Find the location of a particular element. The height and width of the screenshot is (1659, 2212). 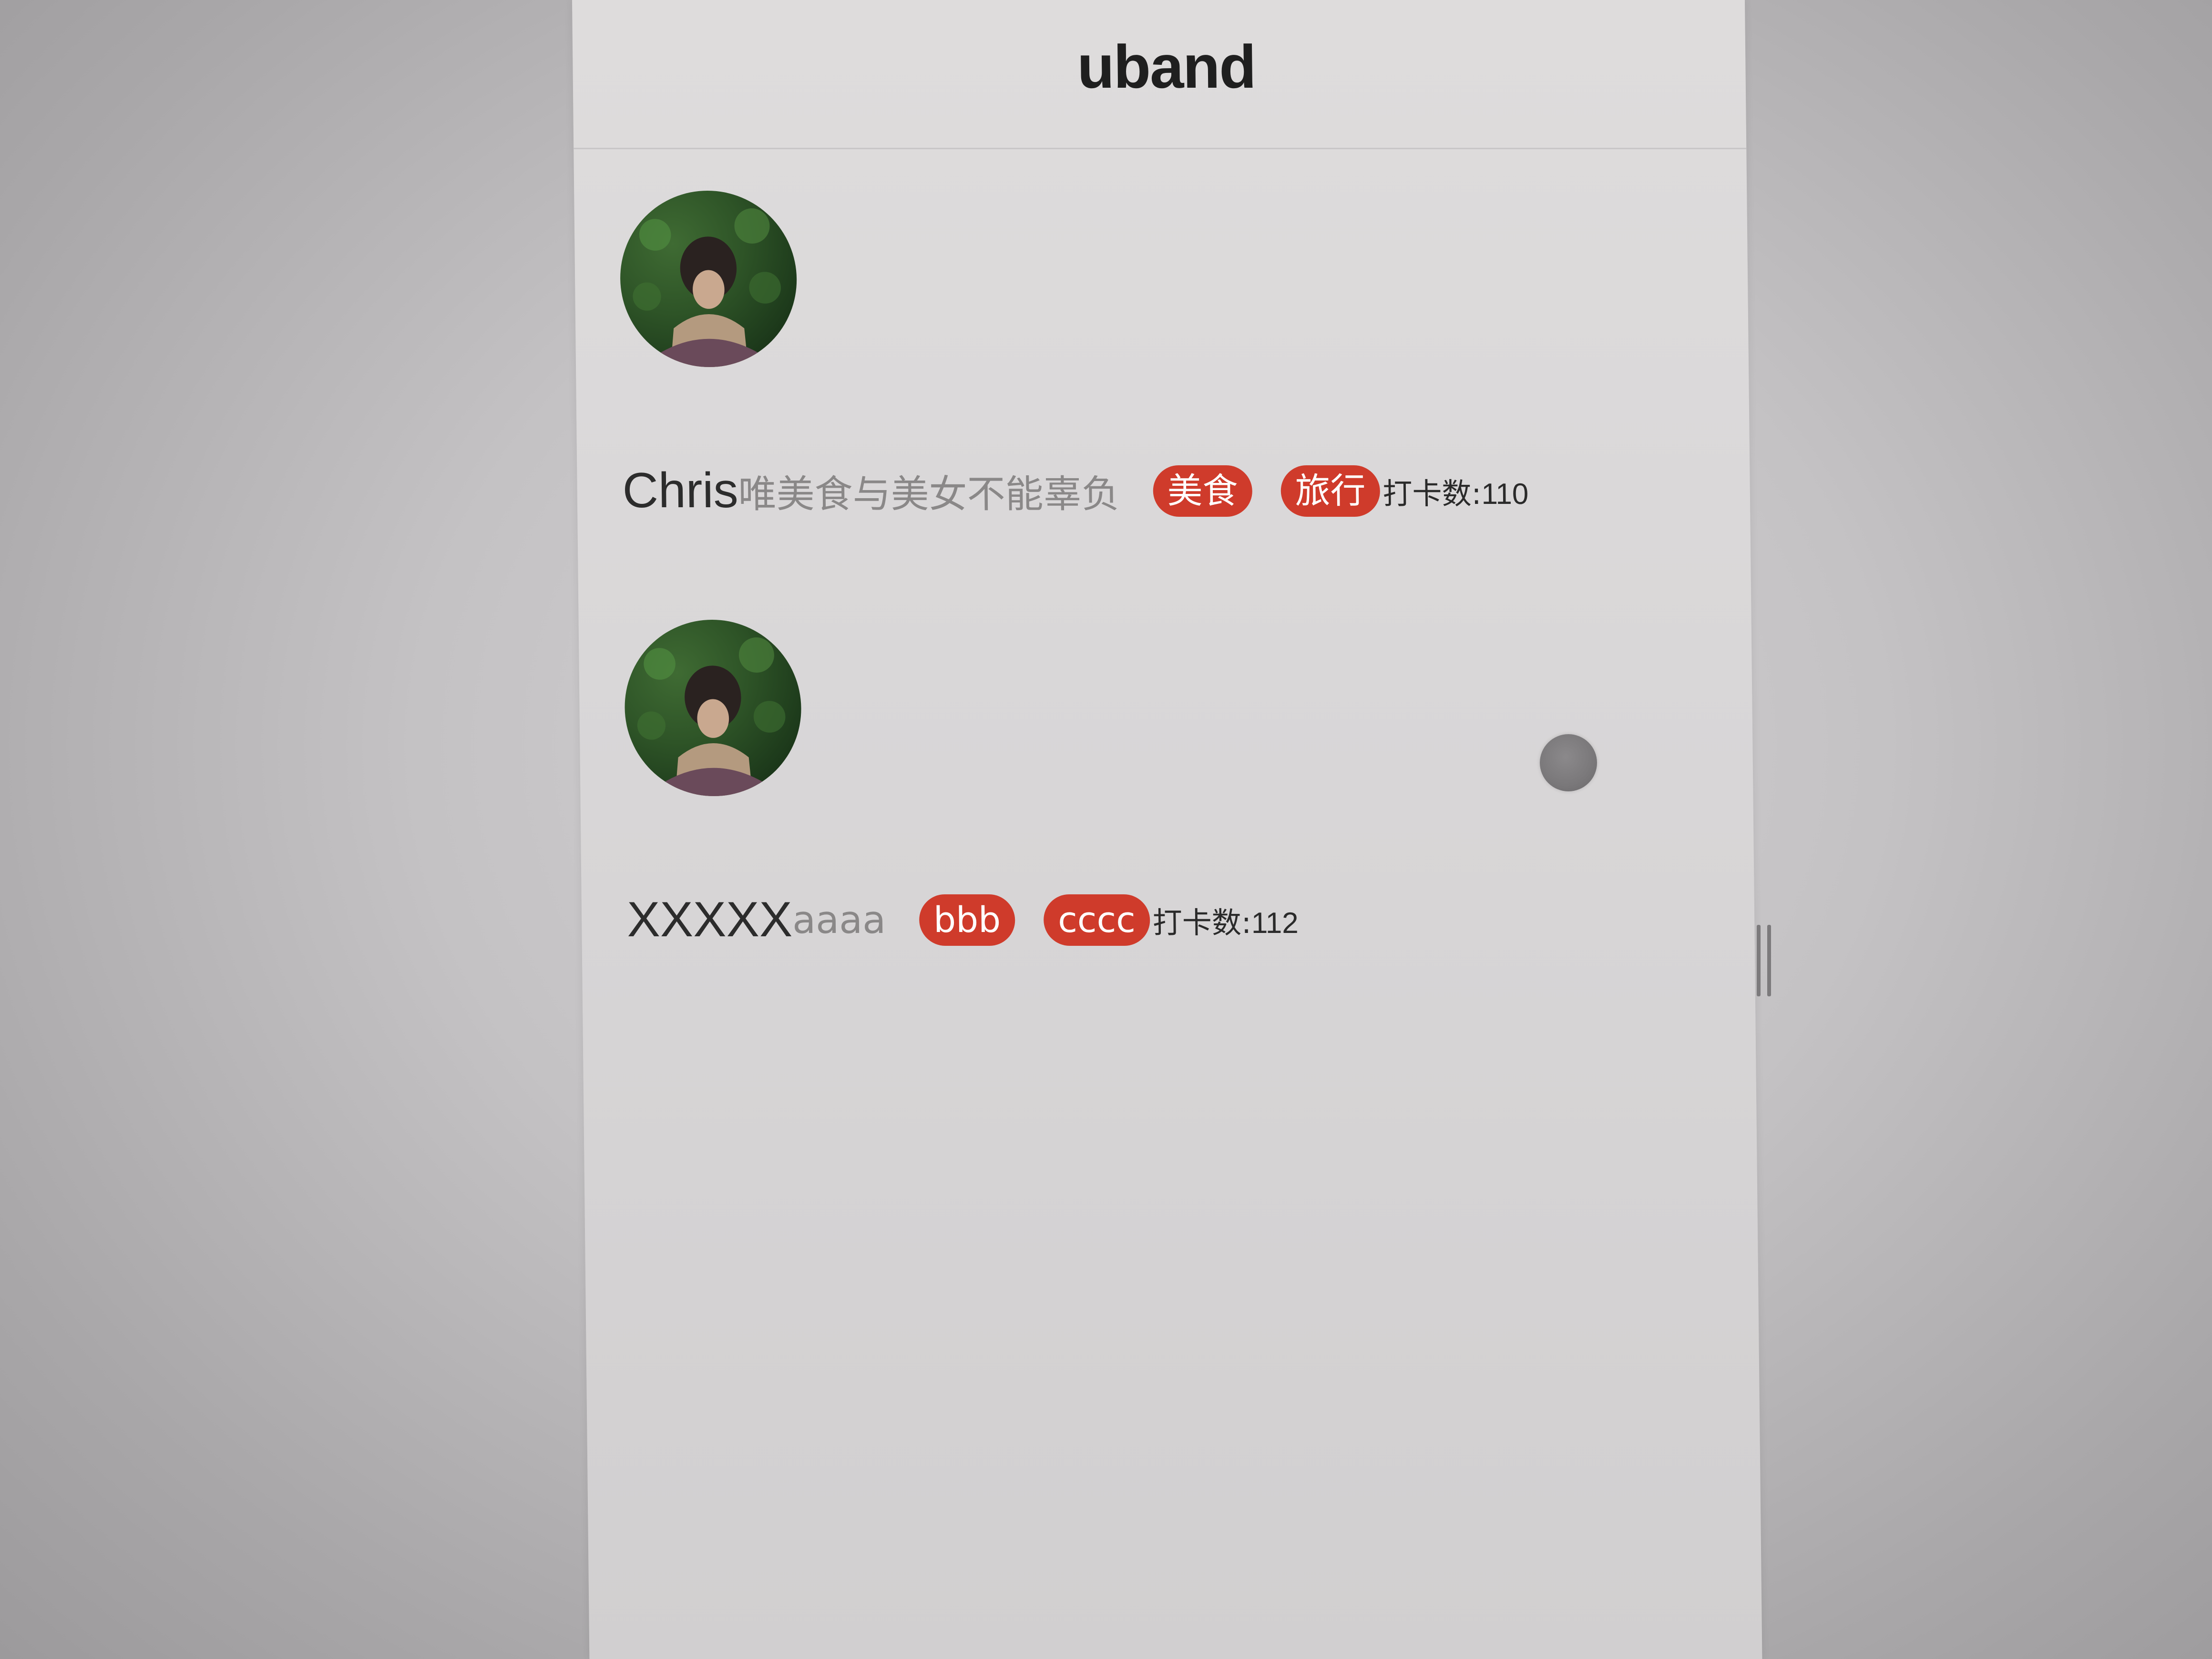

user-bio: aaaa is located at coordinates (839, 920).